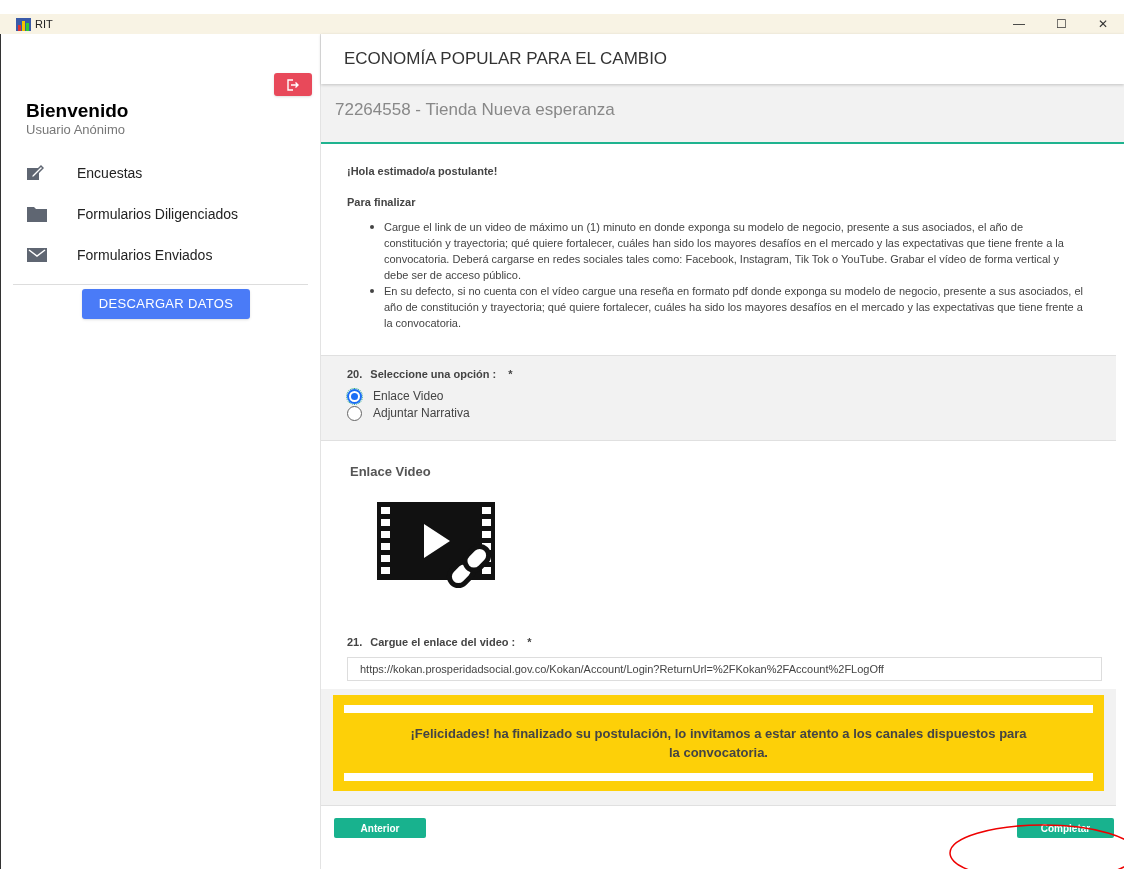 The image size is (1124, 869). Describe the element at coordinates (78, 111) in the screenshot. I see `welcome-title: Bienvenido` at that location.